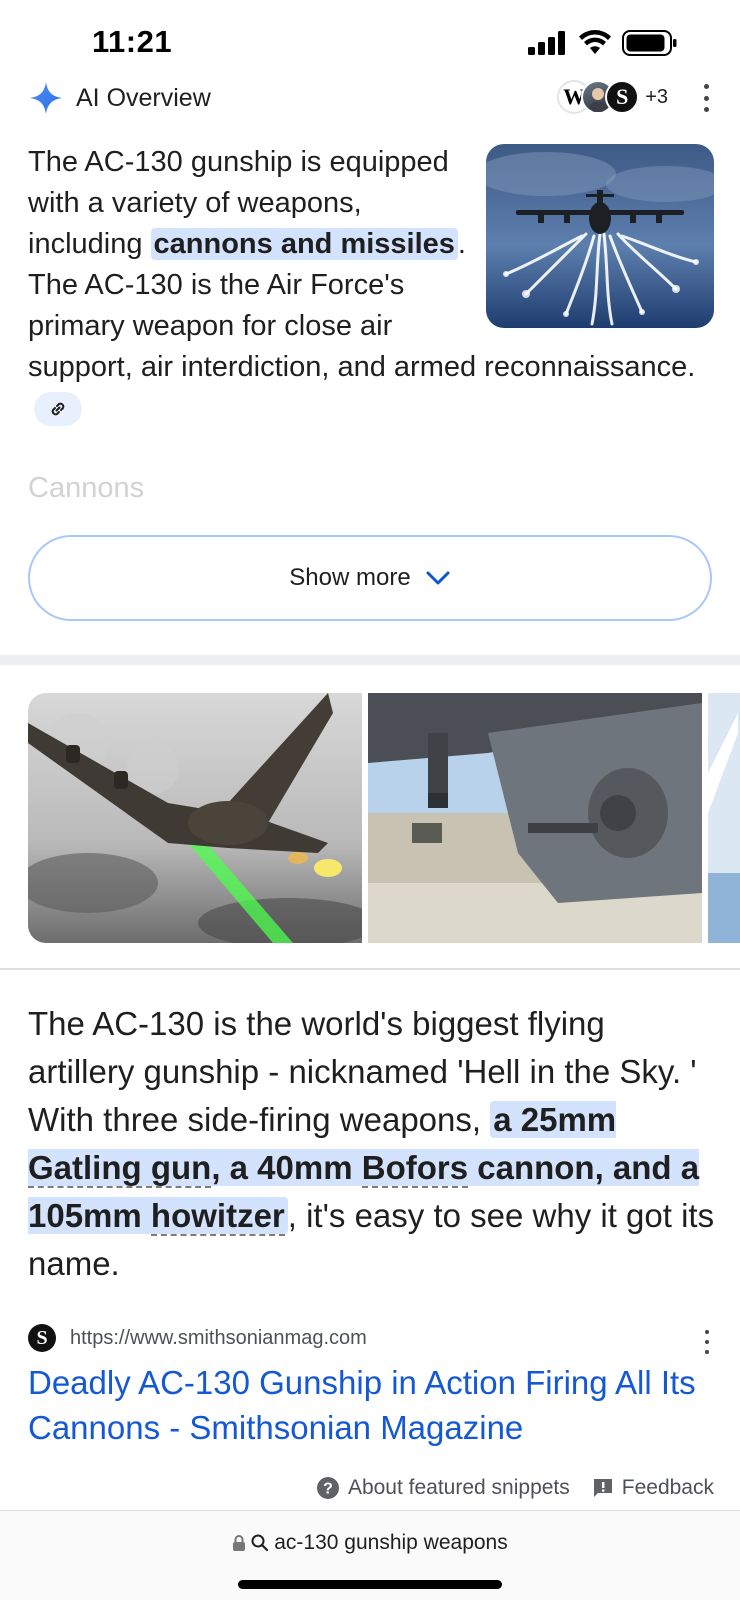 This screenshot has width=740, height=1600. What do you see at coordinates (217, 1216) in the screenshot?
I see `howitzer-term: howitzer` at bounding box center [217, 1216].